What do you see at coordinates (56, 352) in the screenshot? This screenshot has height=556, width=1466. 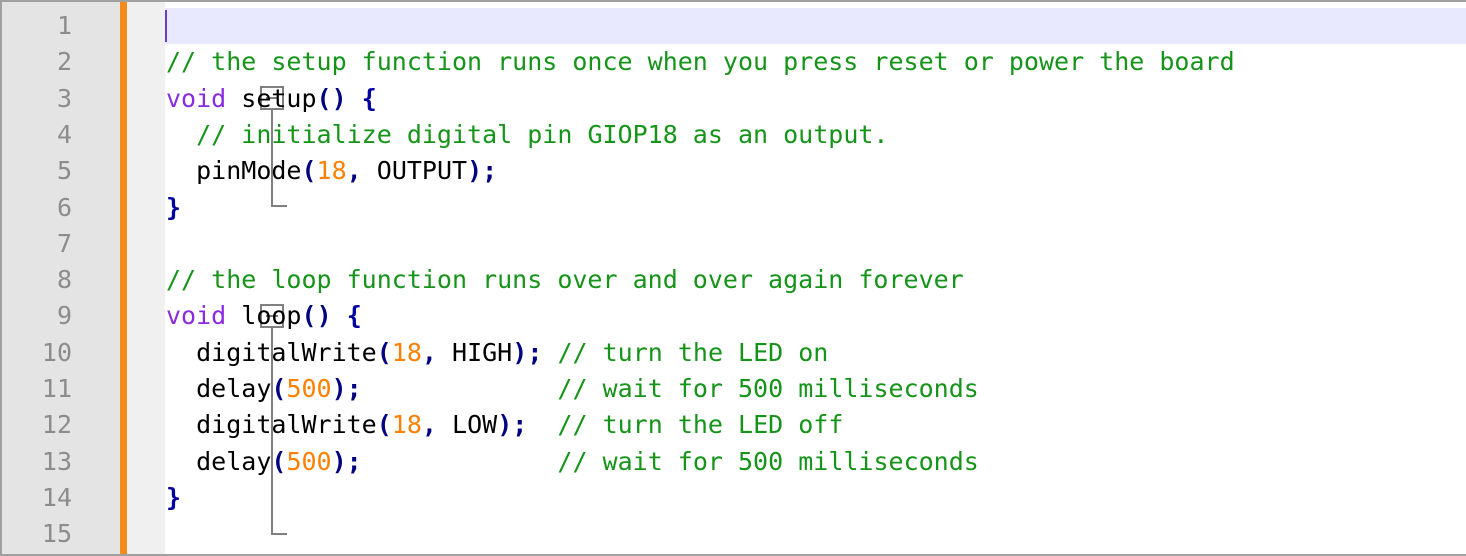 I see `line-number: 10` at bounding box center [56, 352].